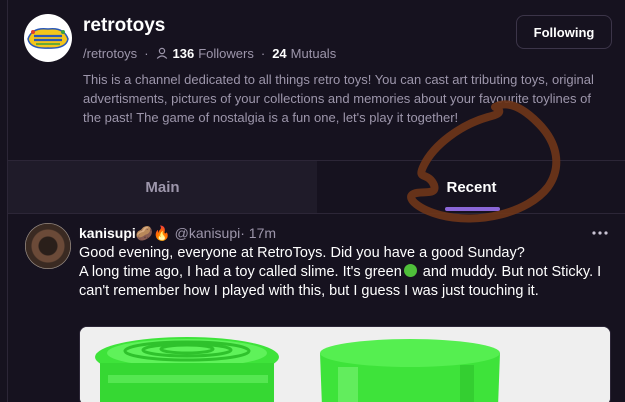 This screenshot has height=402, width=625. I want to click on active-tab-indicator, so click(472, 209).